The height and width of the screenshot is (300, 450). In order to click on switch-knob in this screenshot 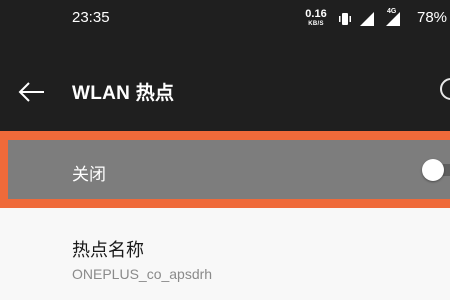, I will do `click(433, 170)`.